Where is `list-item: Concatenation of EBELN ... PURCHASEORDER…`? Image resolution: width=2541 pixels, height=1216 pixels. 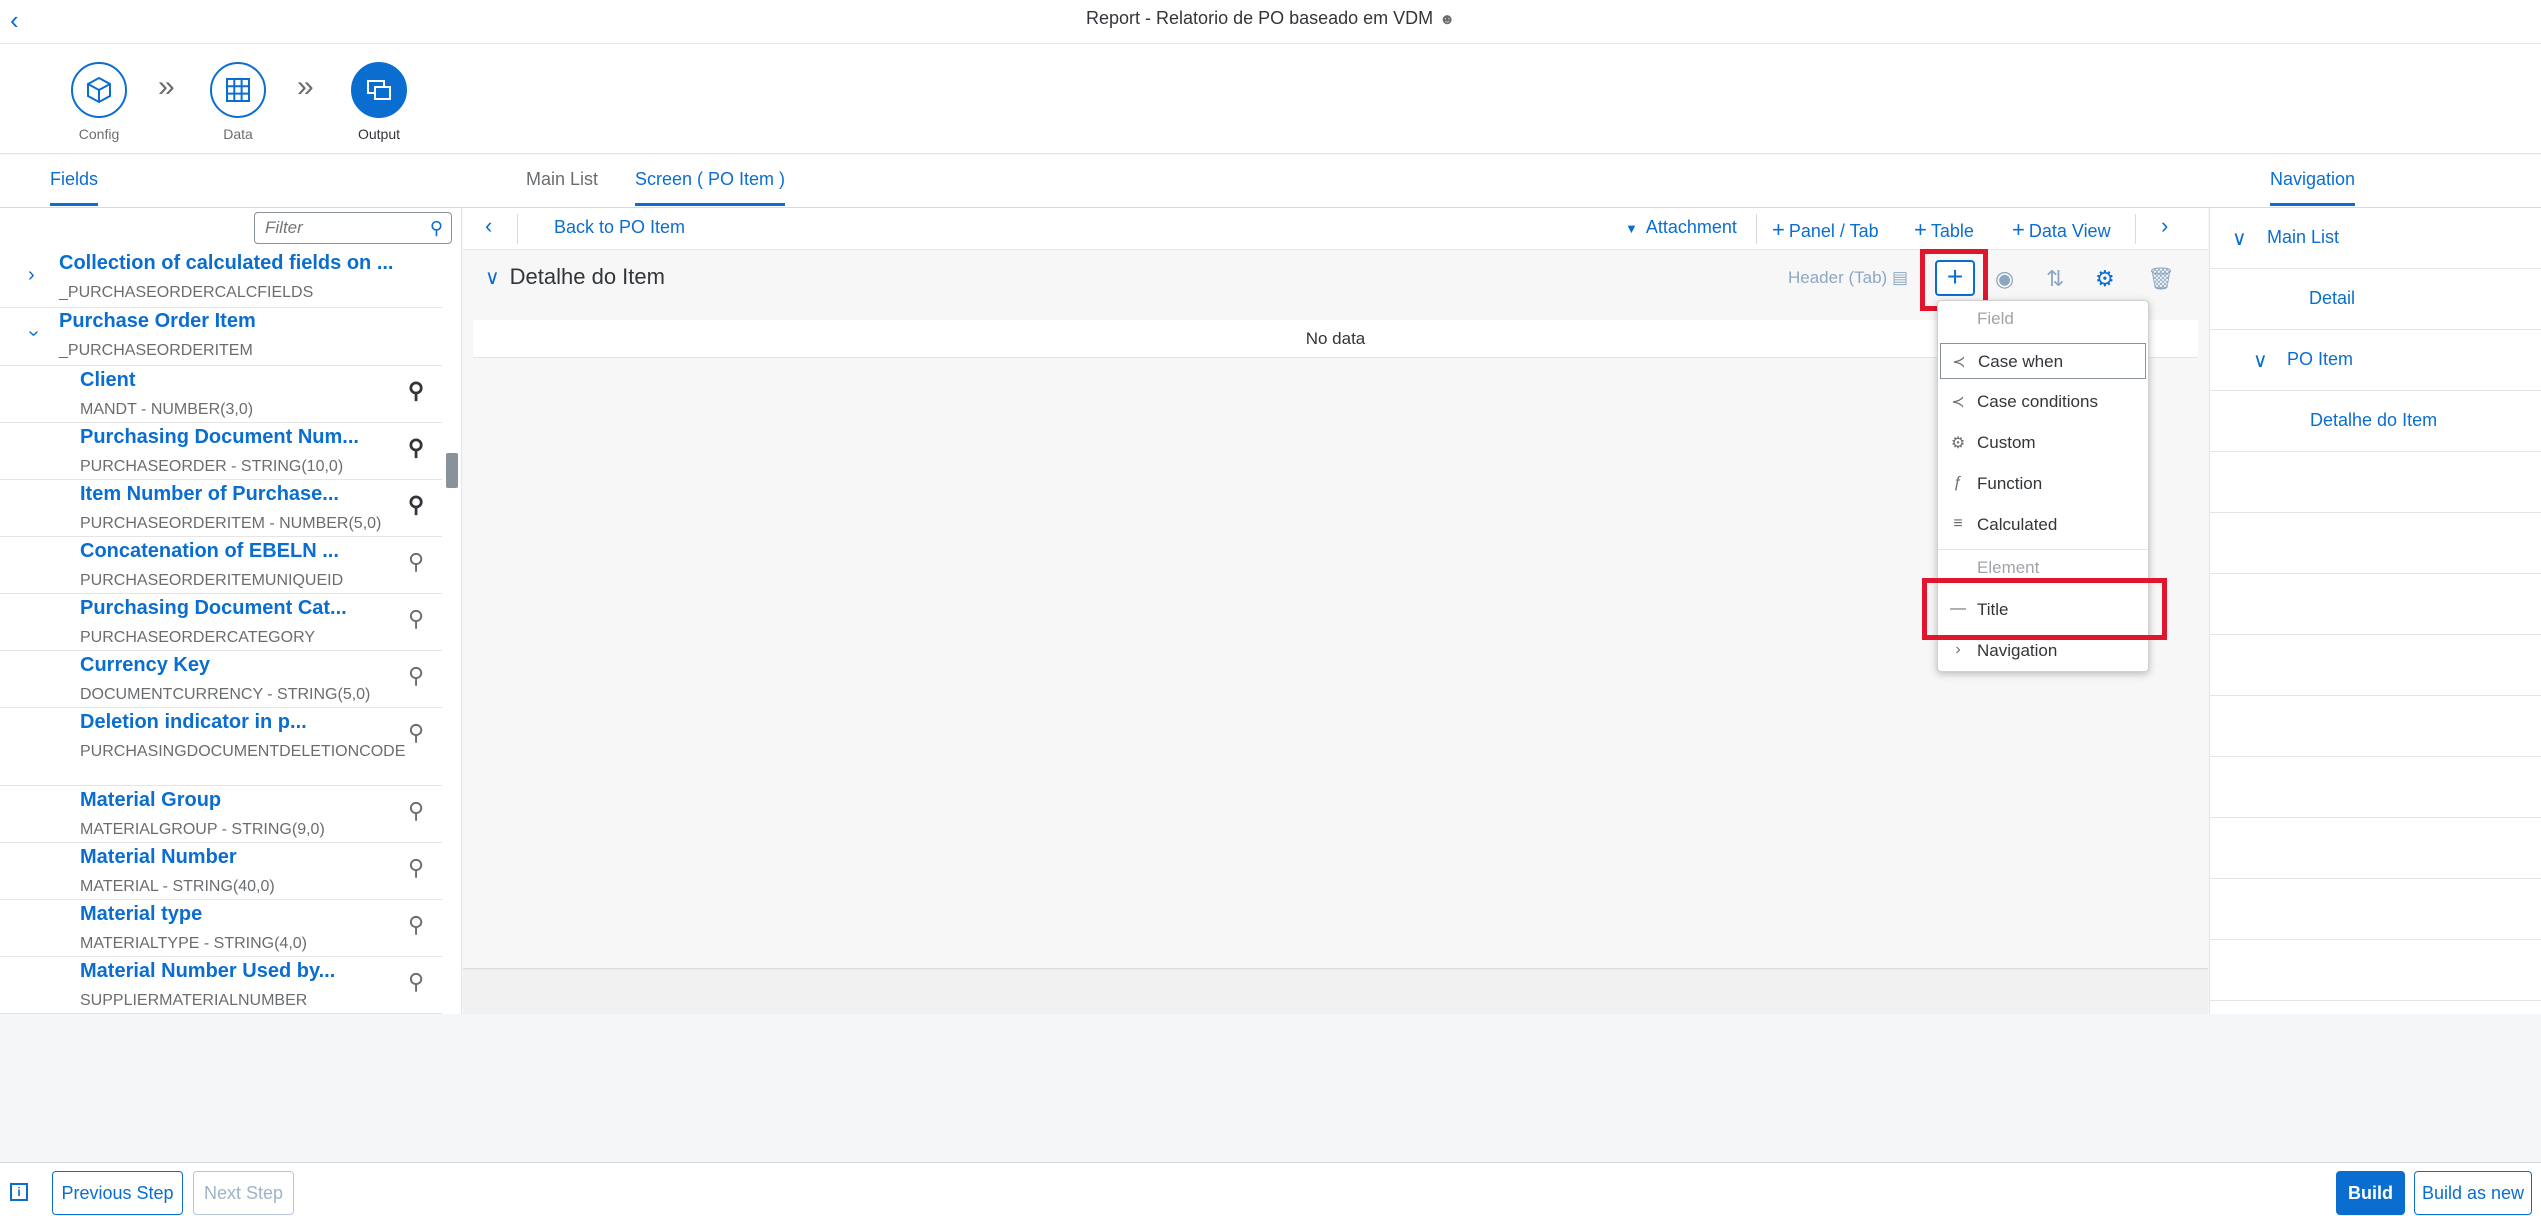 list-item: Concatenation of EBELN ... PURCHASEORDER… is located at coordinates (221, 565).